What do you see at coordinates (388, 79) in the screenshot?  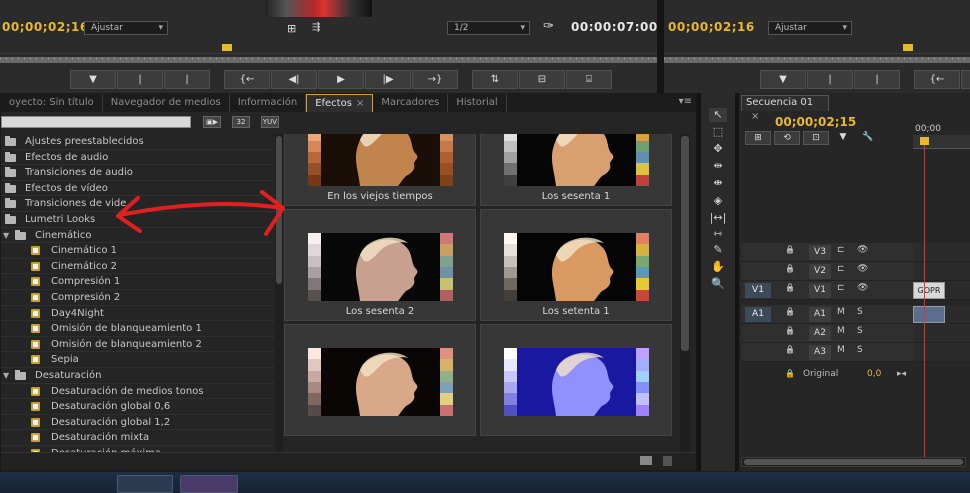 I see `transport-button: |▶` at bounding box center [388, 79].